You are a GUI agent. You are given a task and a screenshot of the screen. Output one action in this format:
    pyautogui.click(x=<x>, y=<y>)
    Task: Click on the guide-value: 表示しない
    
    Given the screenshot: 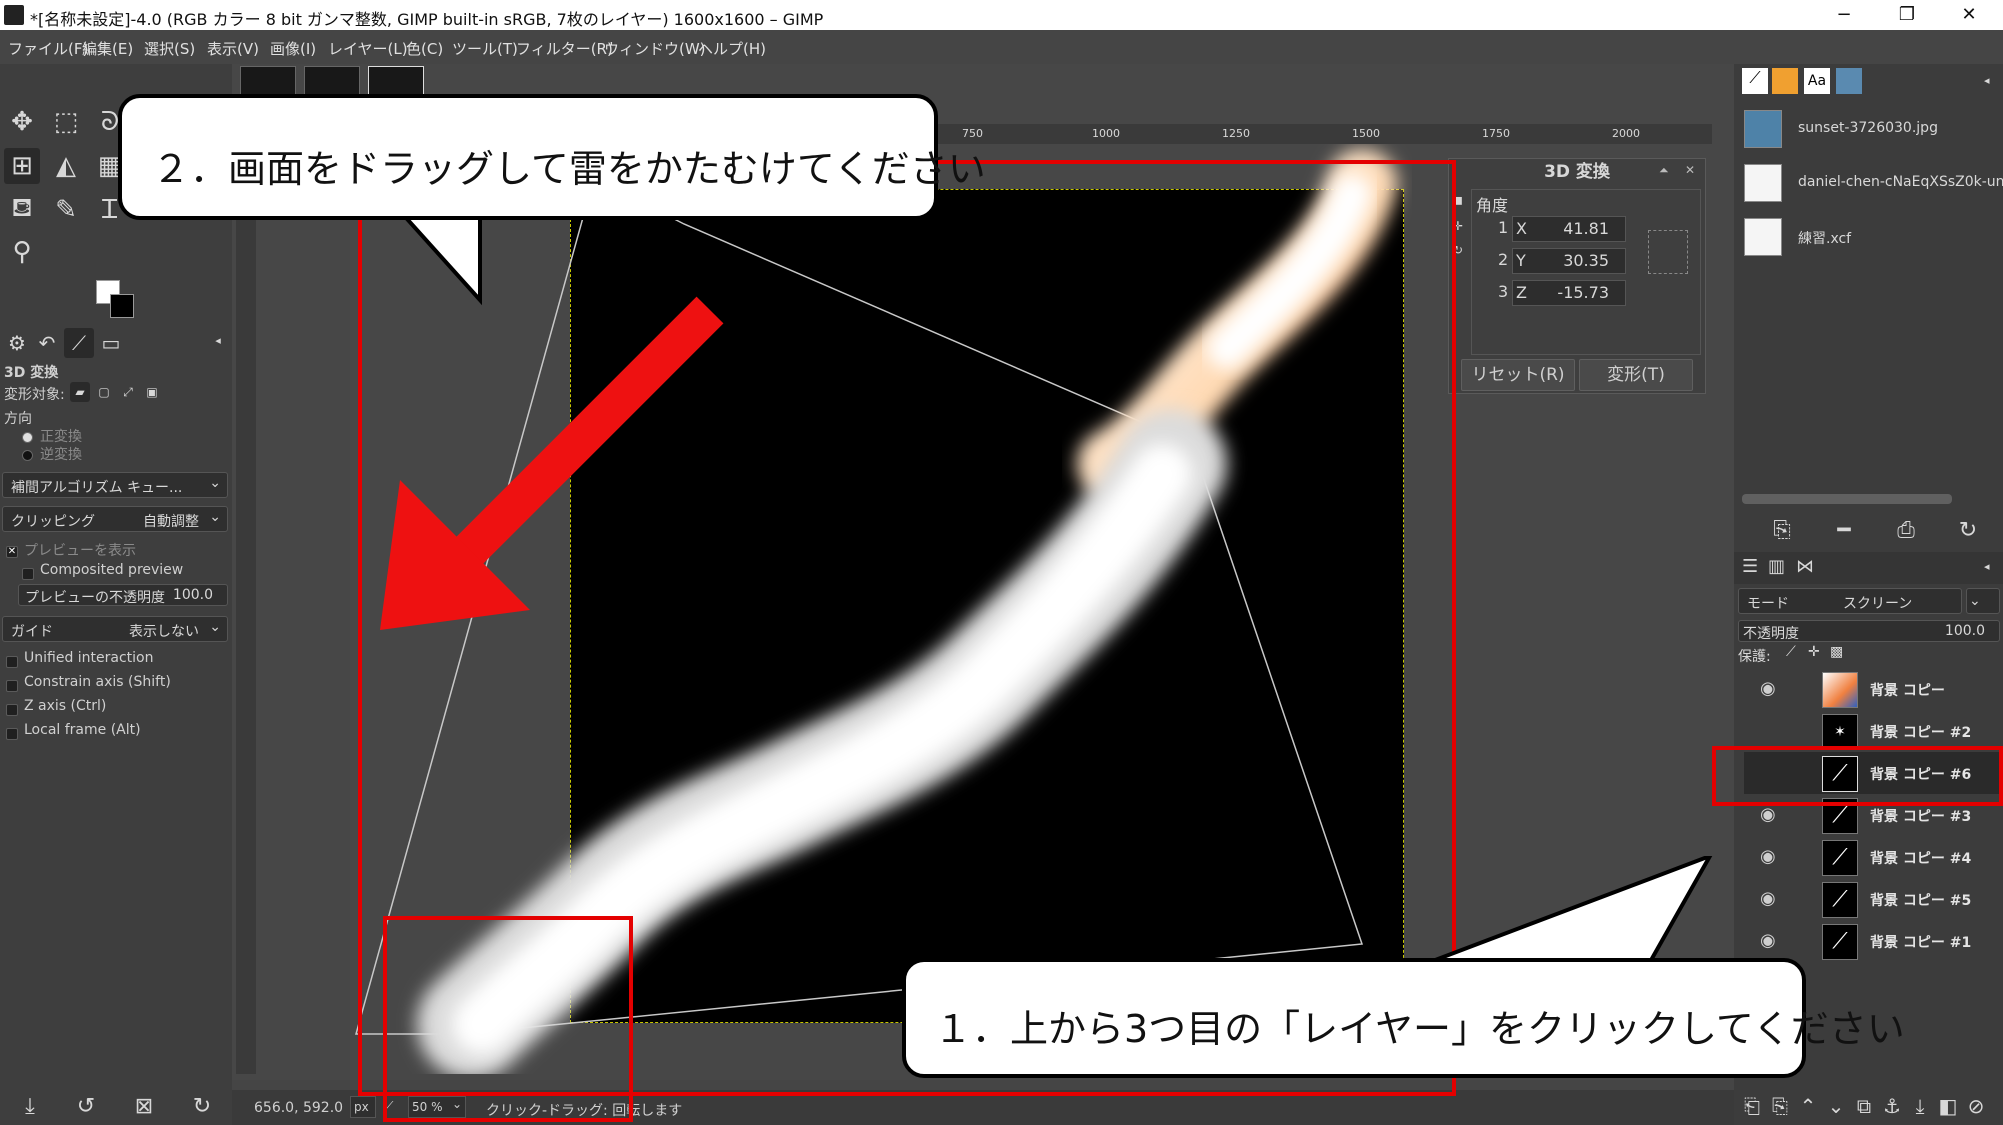 What is the action you would take?
    pyautogui.click(x=164, y=632)
    